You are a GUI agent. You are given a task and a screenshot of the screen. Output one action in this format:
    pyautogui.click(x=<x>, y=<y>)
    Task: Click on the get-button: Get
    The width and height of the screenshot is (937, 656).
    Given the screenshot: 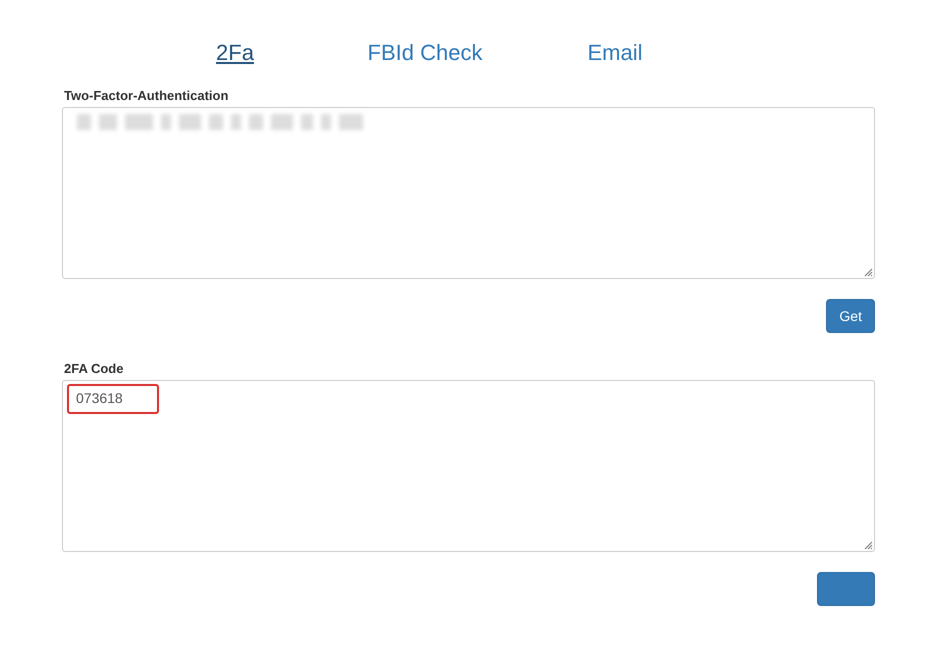 What is the action you would take?
    pyautogui.click(x=850, y=316)
    